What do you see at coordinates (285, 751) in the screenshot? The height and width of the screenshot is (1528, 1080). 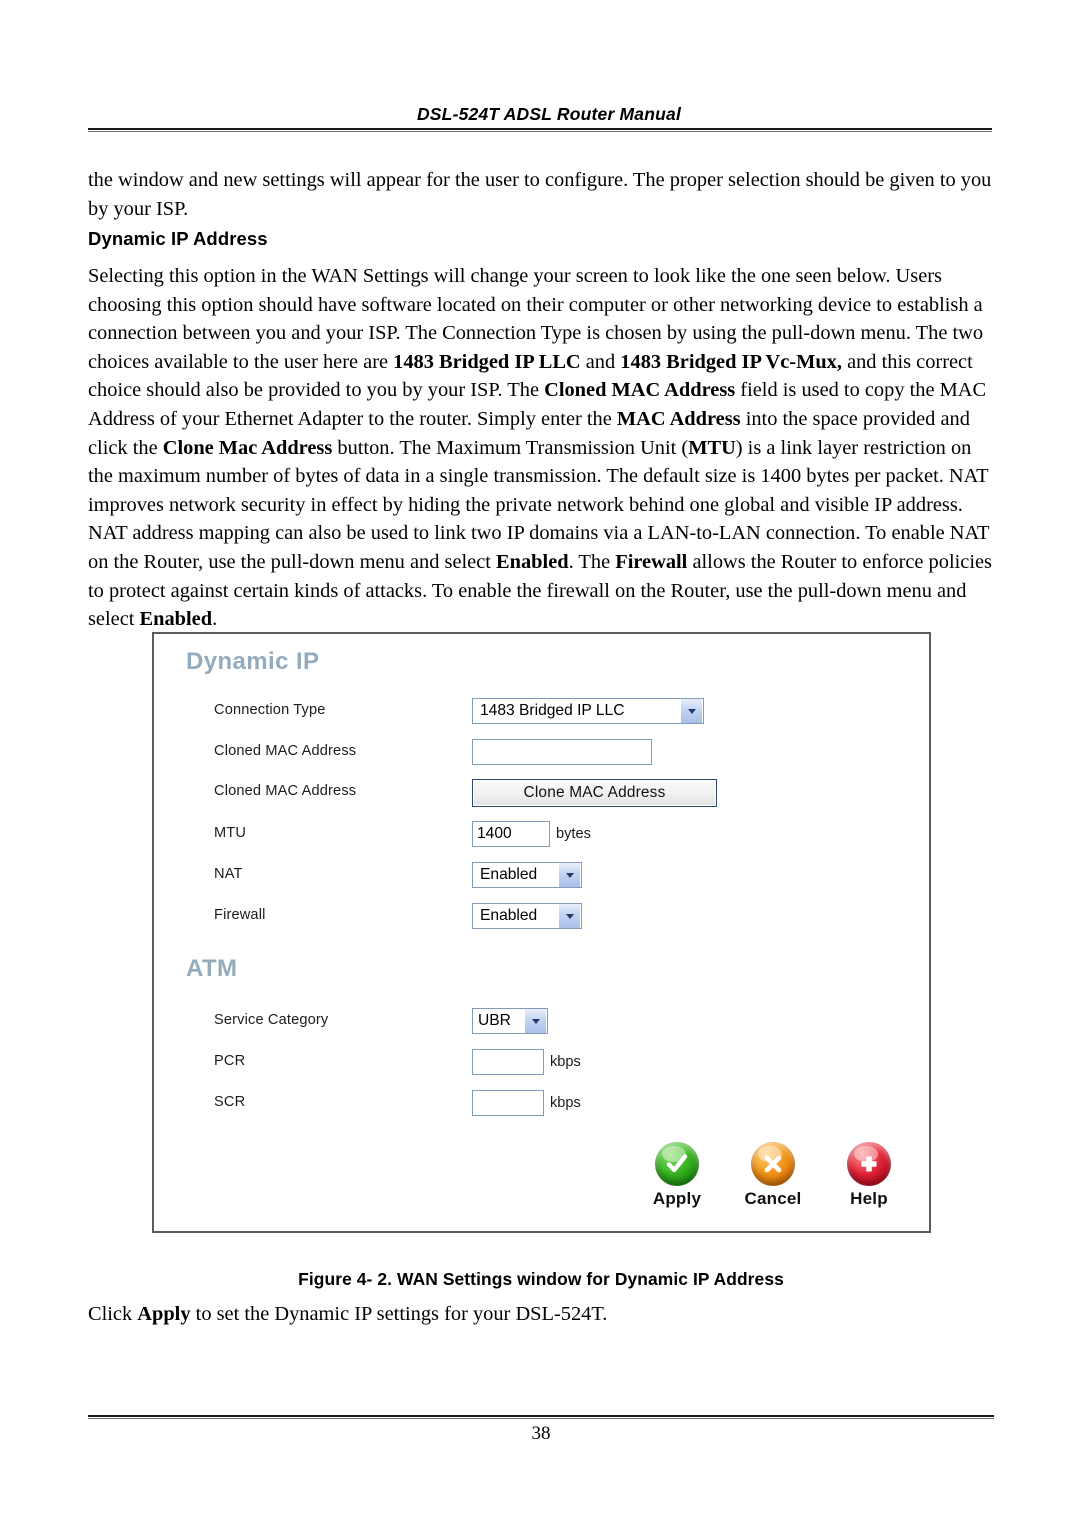 I see `label-cloned-mac-address-input: Cloned MAC Address` at bounding box center [285, 751].